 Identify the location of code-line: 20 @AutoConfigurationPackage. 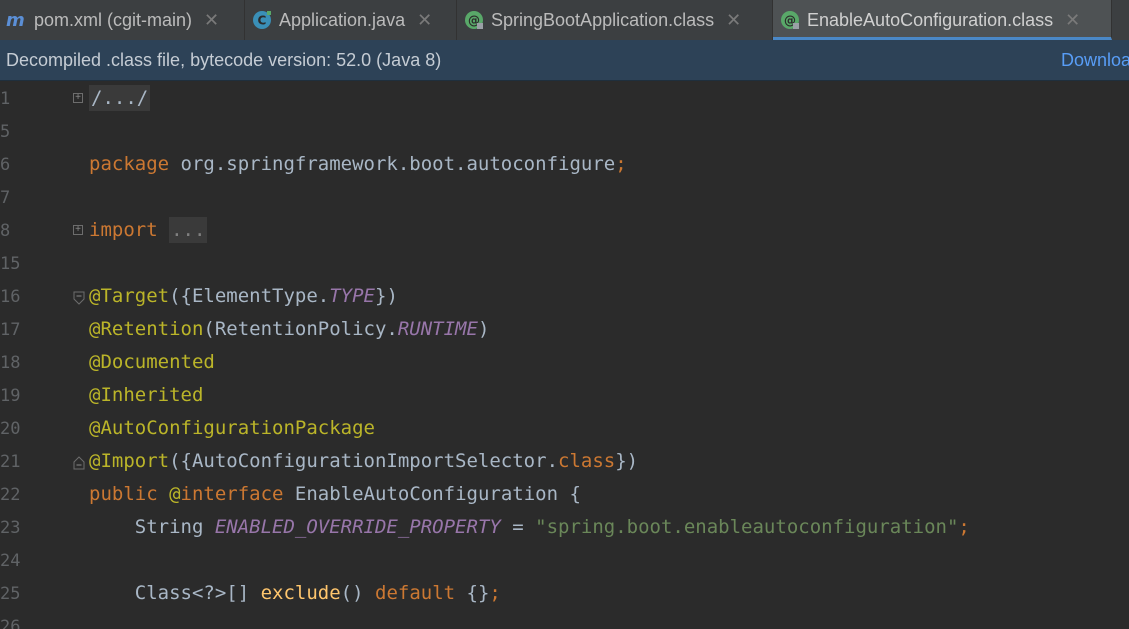
(564, 429).